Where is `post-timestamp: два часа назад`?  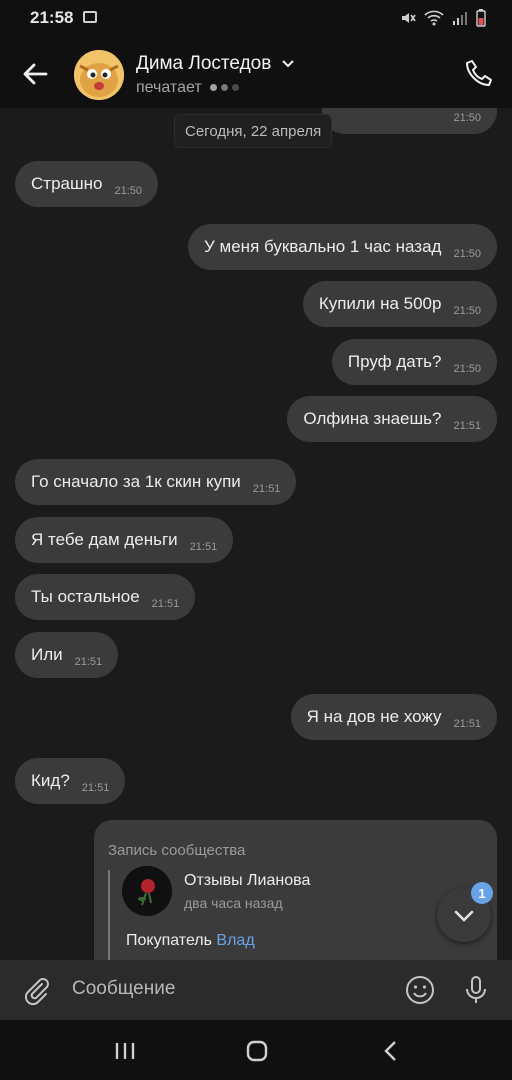
post-timestamp: два часа назад is located at coordinates (233, 903).